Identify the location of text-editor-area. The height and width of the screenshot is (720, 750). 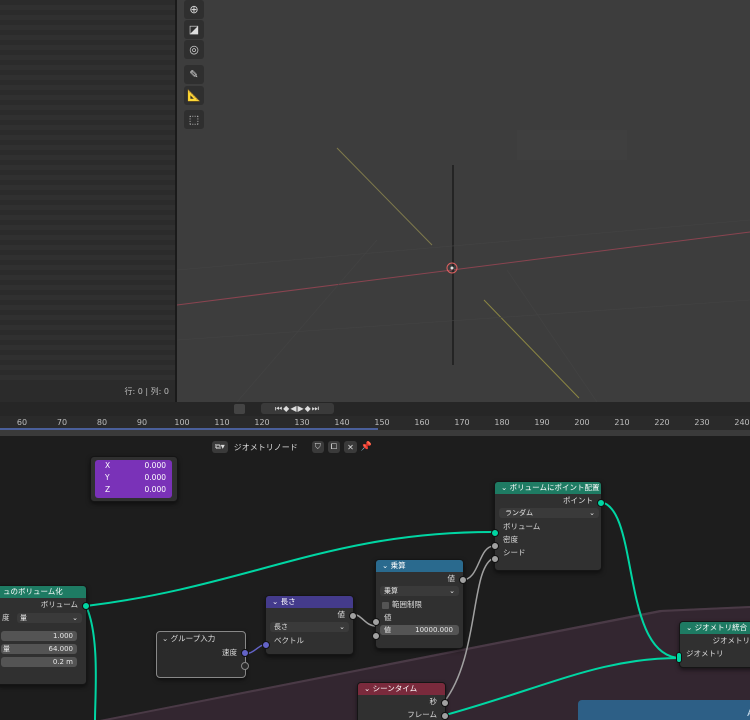
(87, 201).